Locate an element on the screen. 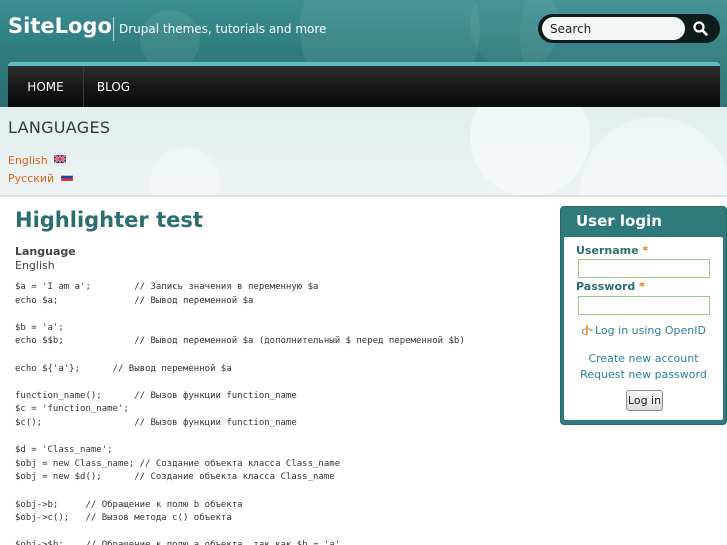 The height and width of the screenshot is (545, 727). password-label: Password * is located at coordinates (610, 286).